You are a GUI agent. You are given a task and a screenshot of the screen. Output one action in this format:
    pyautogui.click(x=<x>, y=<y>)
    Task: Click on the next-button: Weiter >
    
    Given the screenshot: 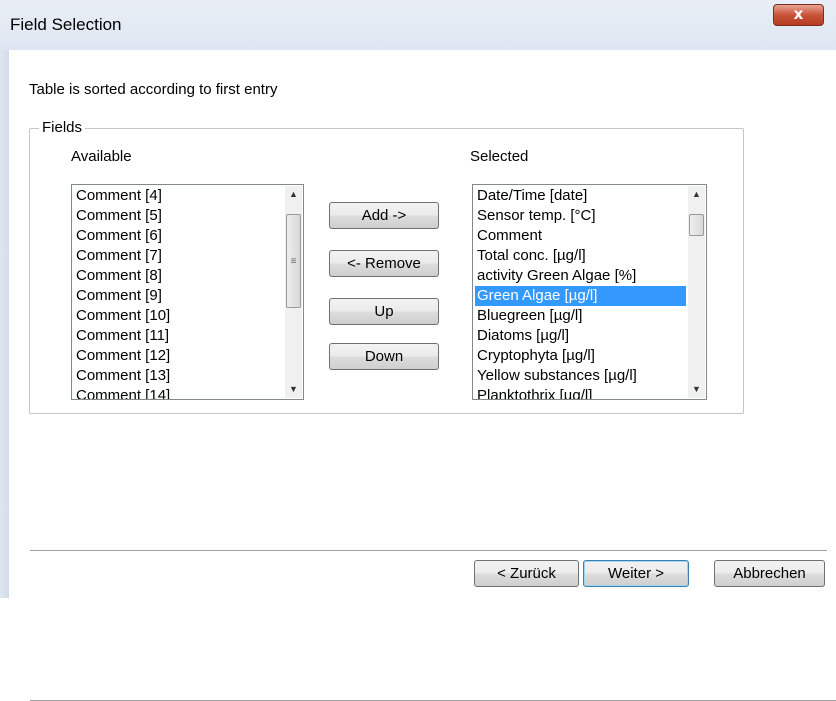 What is the action you would take?
    pyautogui.click(x=636, y=573)
    